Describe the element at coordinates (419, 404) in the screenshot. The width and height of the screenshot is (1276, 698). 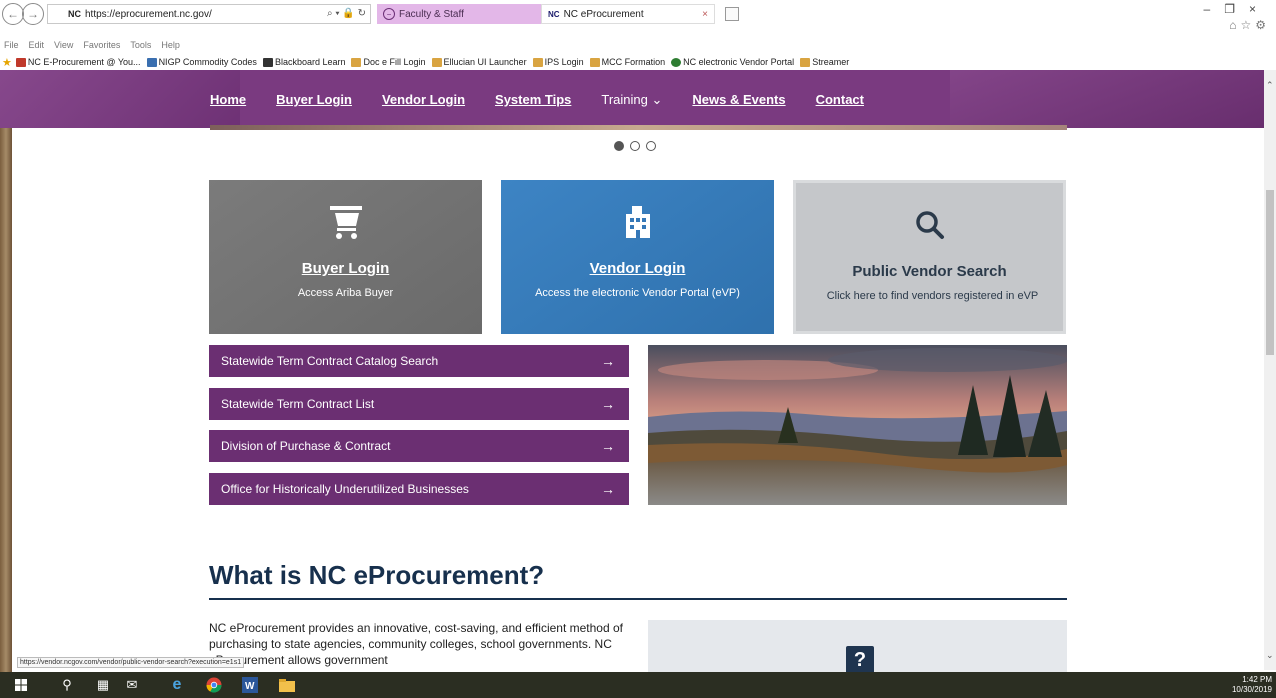
I see `statewide-contract-list-link: Statewide Term Contract List →` at that location.